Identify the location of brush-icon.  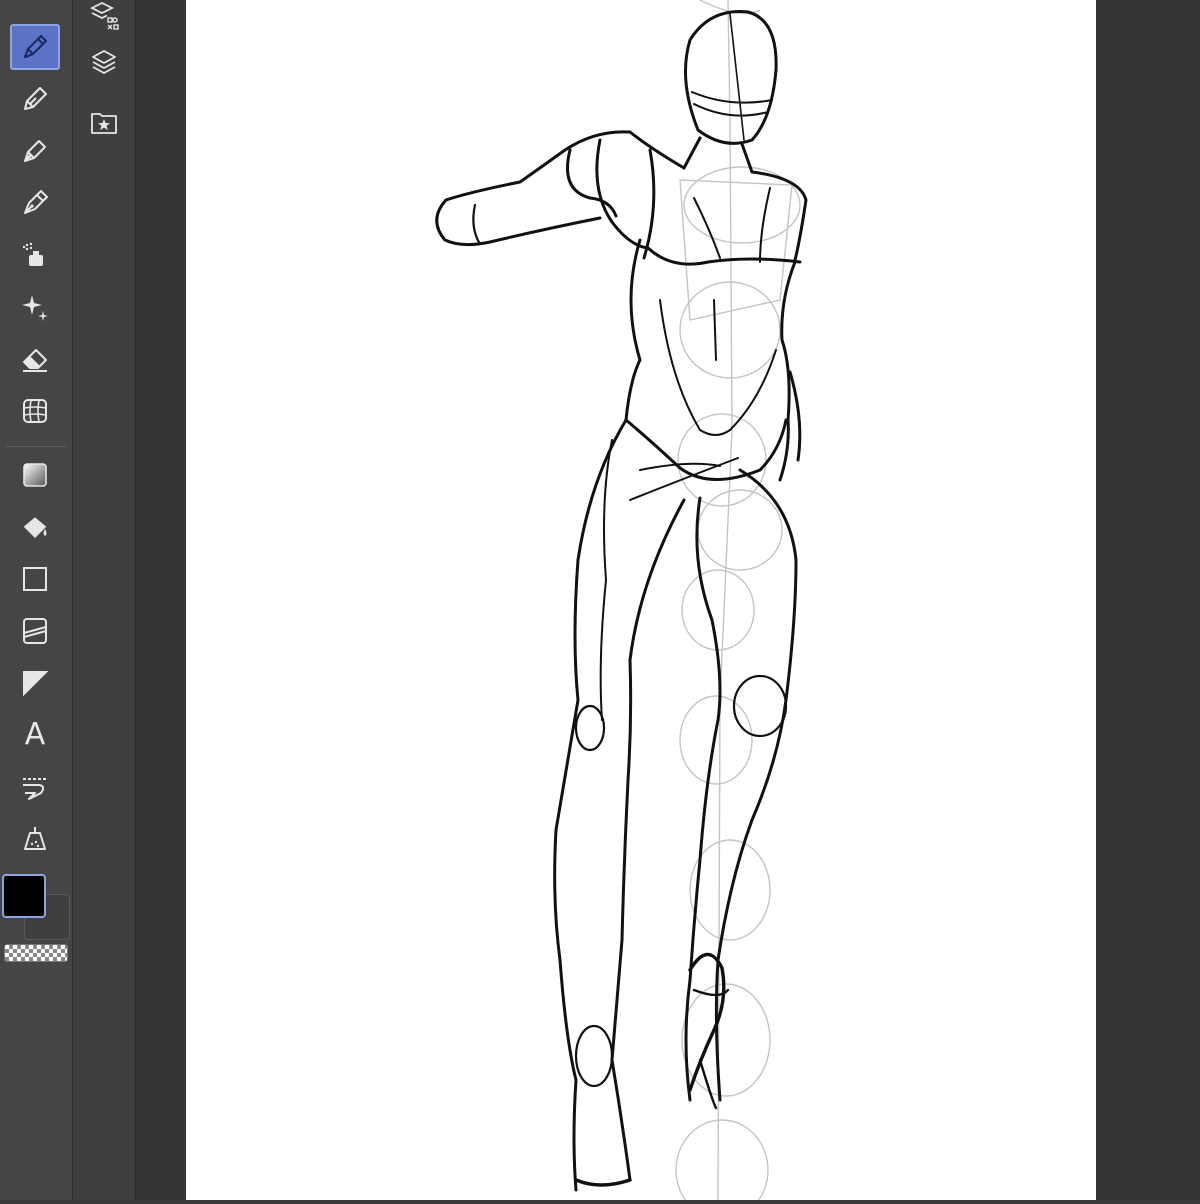
(35, 151).